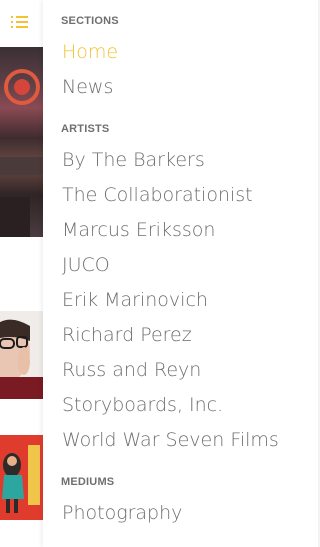 This screenshot has height=547, width=320. Describe the element at coordinates (157, 195) in the screenshot. I see `nav-item-the-collaborationist: The Collaborationist` at that location.